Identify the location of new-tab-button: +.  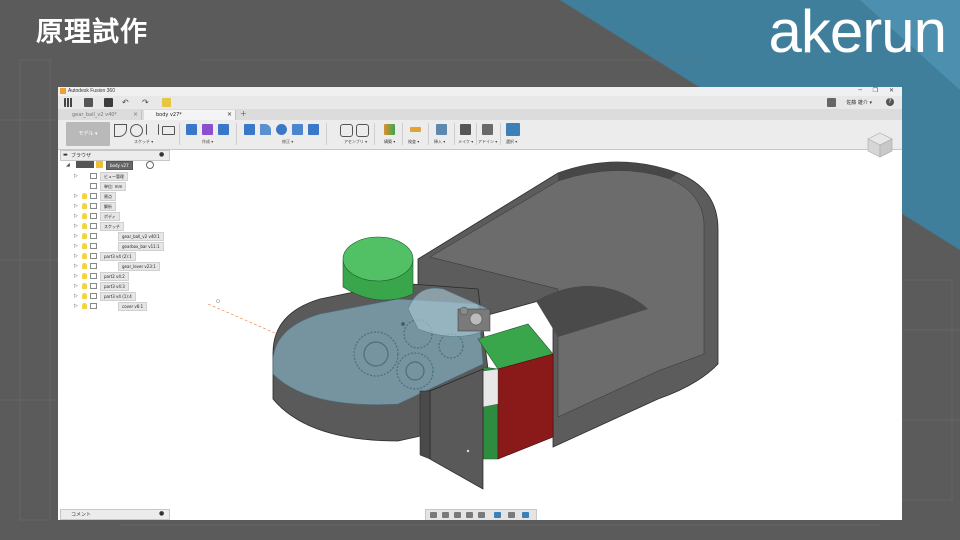
(243, 113).